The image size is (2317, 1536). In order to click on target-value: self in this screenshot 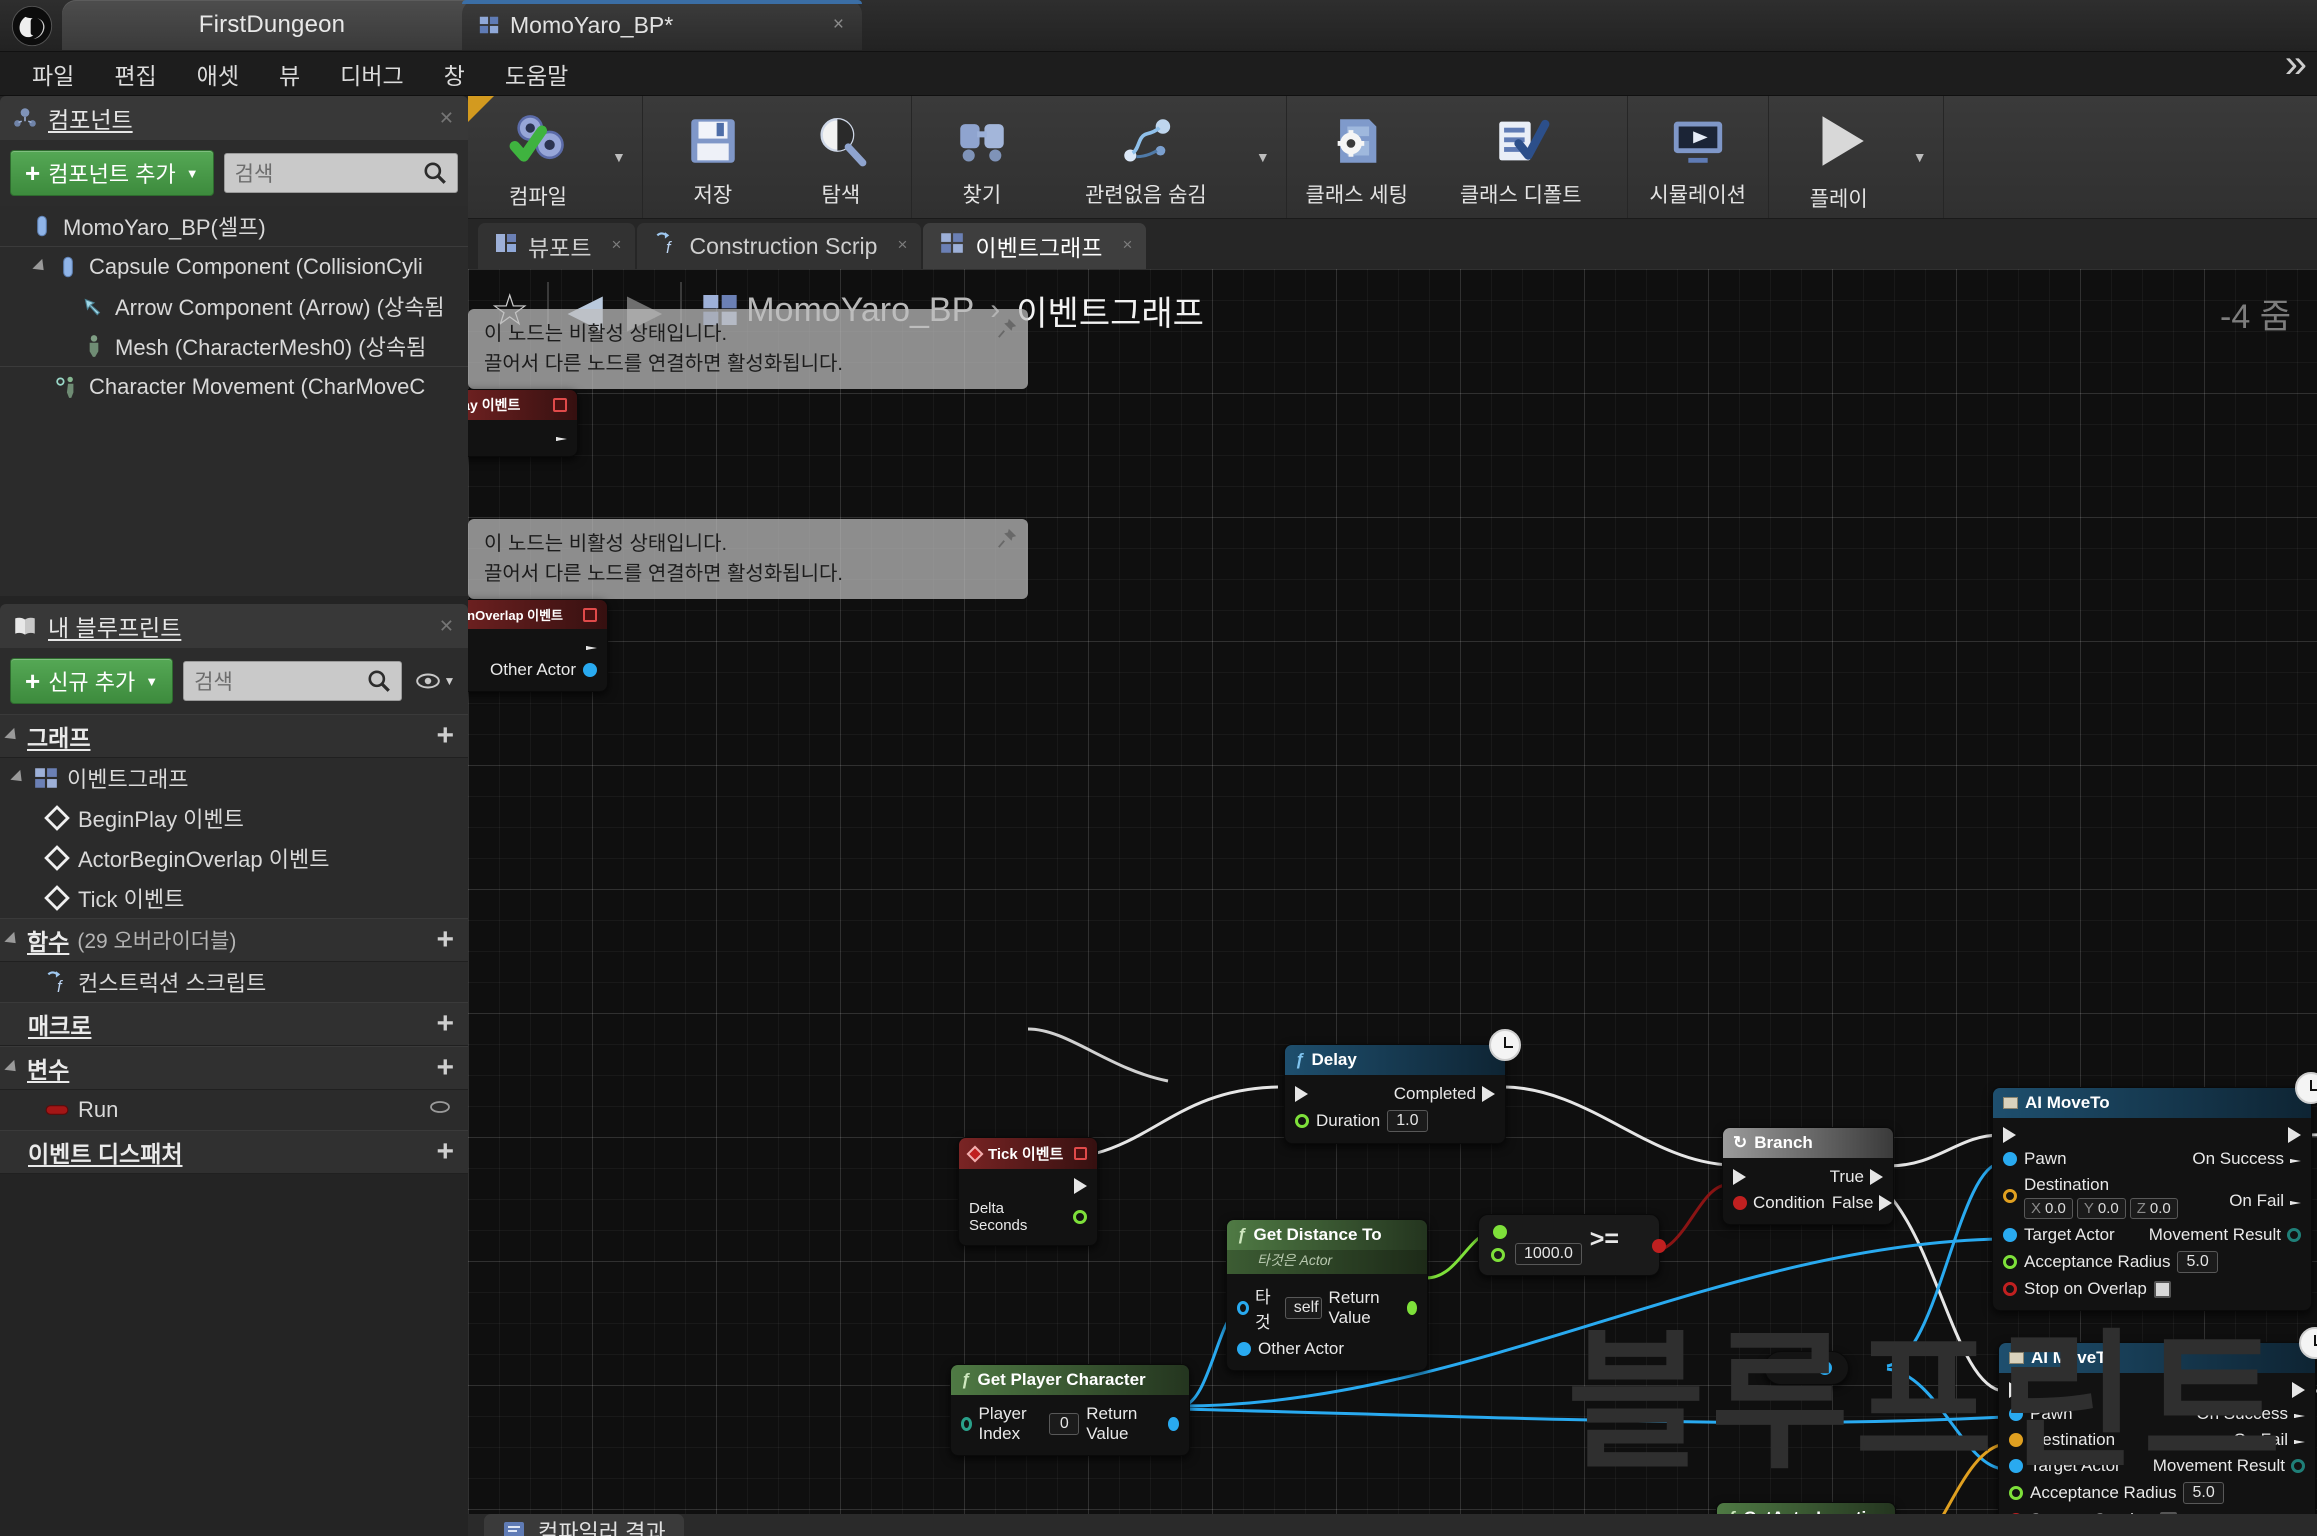, I will do `click(1303, 1308)`.